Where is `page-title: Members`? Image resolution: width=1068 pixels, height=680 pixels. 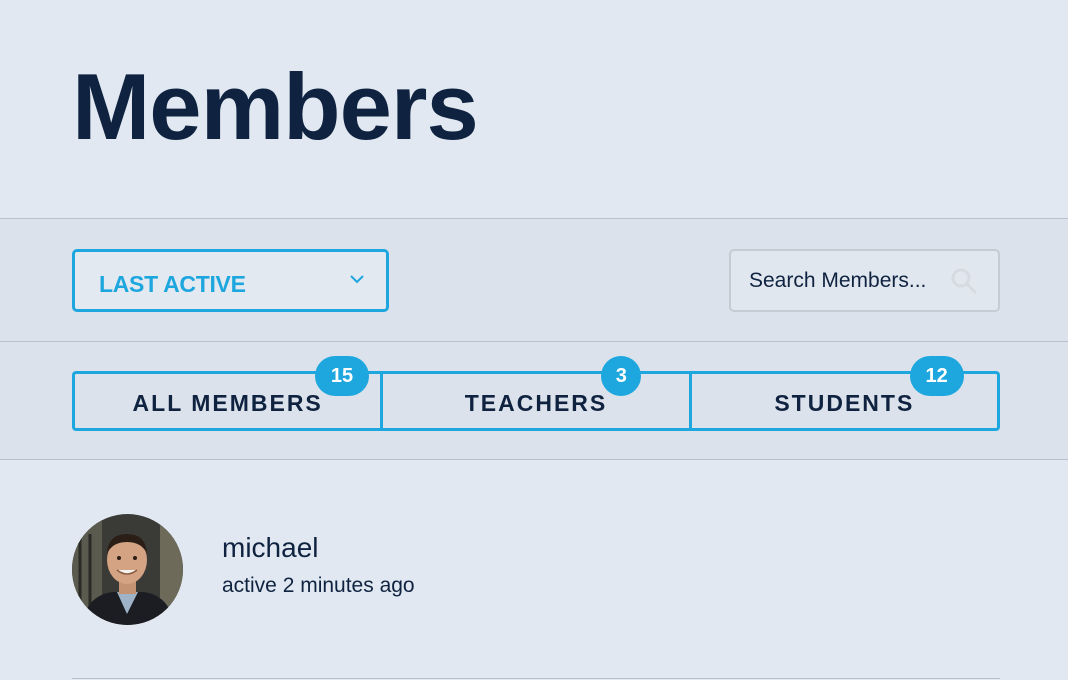 page-title: Members is located at coordinates (275, 106).